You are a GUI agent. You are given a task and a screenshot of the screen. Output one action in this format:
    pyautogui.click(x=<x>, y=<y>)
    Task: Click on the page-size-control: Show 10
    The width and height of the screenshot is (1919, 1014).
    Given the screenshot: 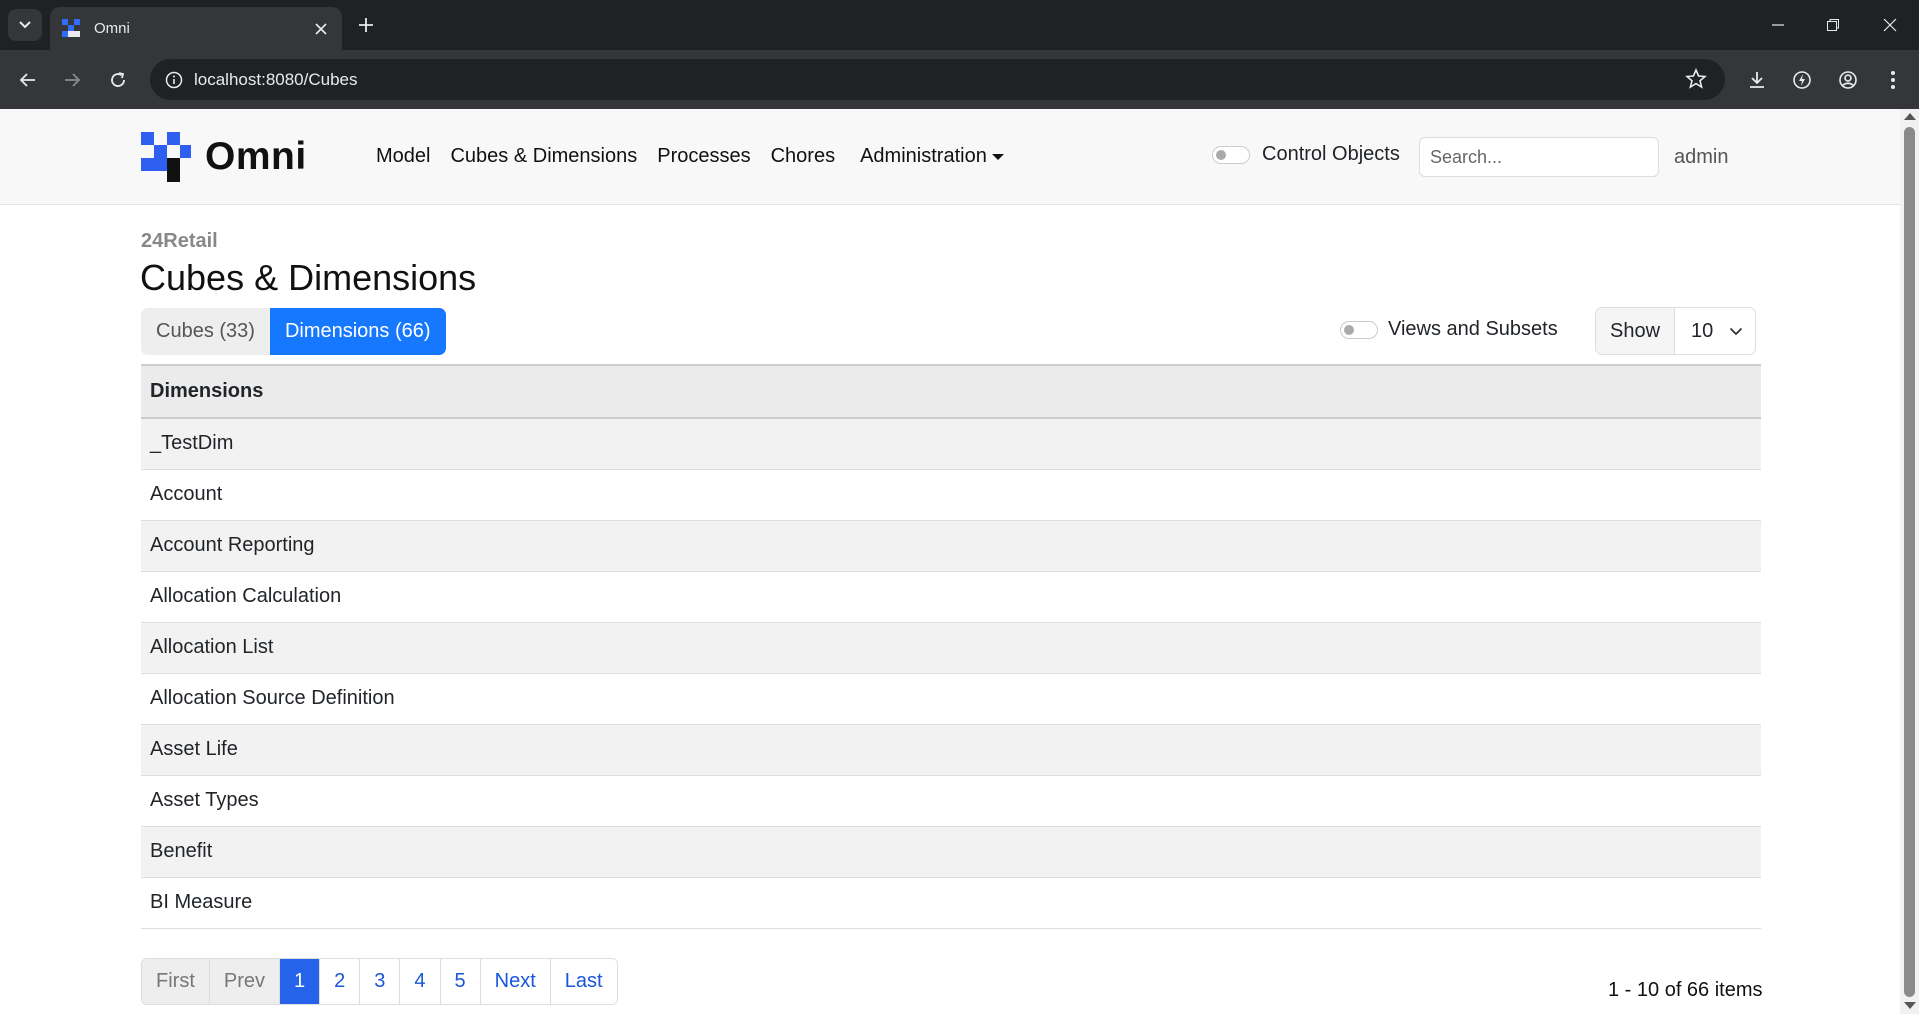 What is the action you would take?
    pyautogui.click(x=1676, y=331)
    